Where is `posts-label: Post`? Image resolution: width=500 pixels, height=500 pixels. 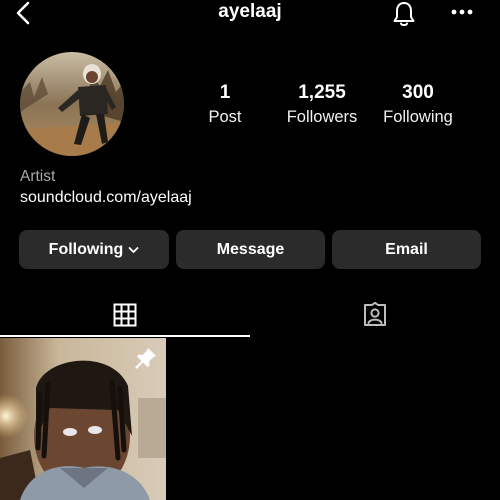
posts-label: Post is located at coordinates (225, 117).